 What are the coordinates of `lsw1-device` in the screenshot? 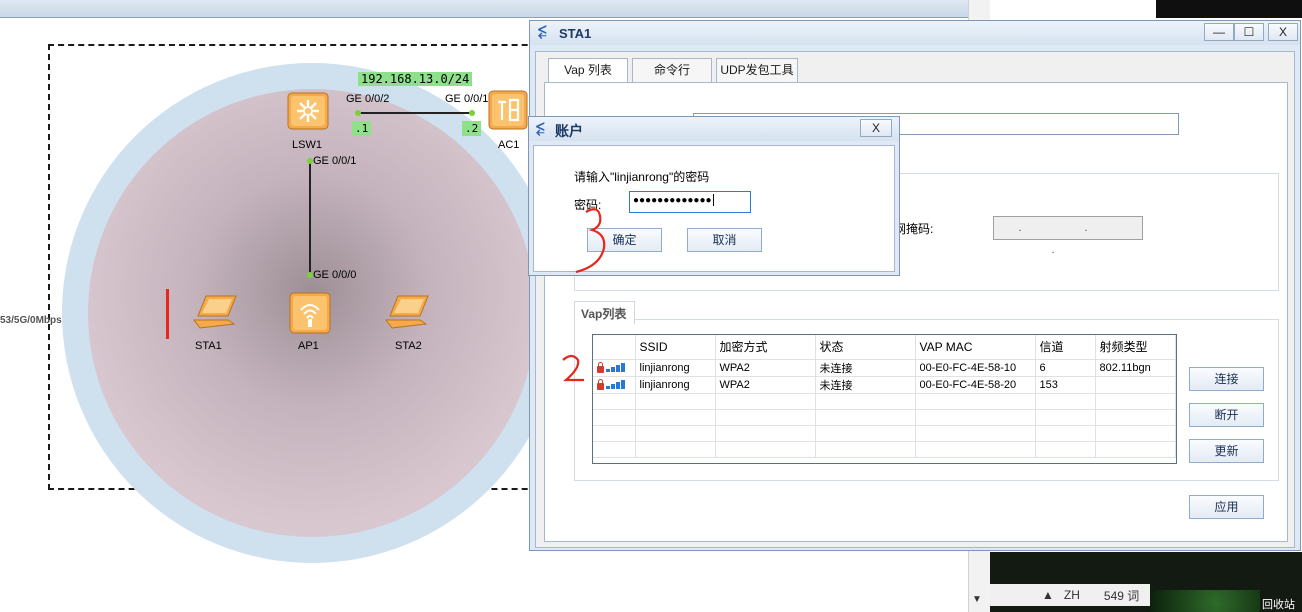 It's located at (308, 111).